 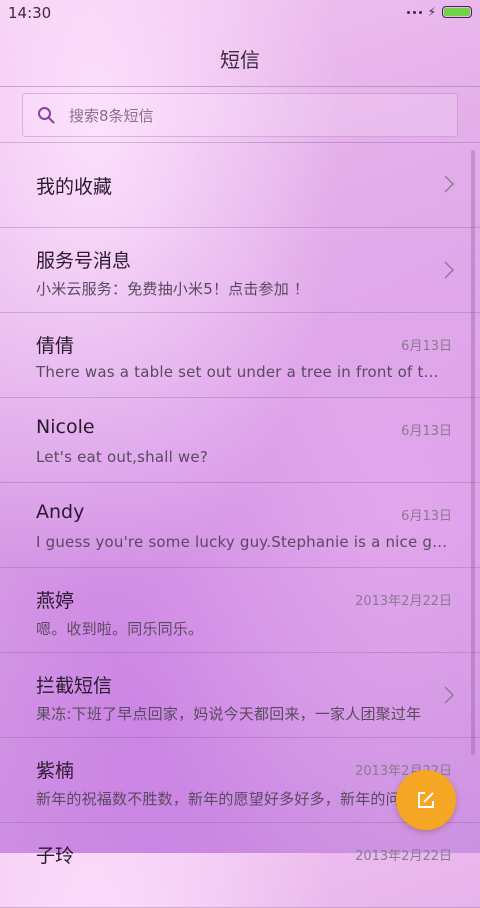 I want to click on conversation-row-favorites: 我的收藏, so click(x=240, y=185).